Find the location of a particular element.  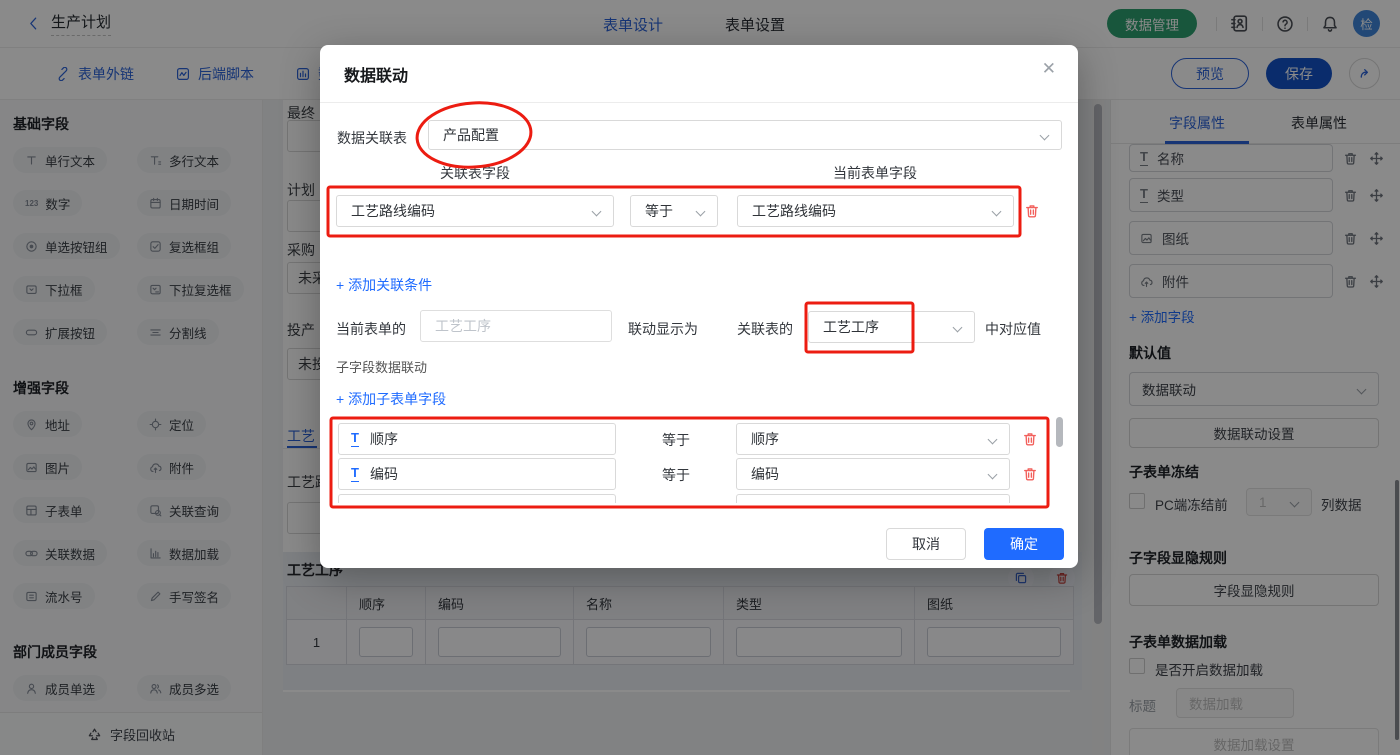

subfield-value-select: 编码 is located at coordinates (873, 474).